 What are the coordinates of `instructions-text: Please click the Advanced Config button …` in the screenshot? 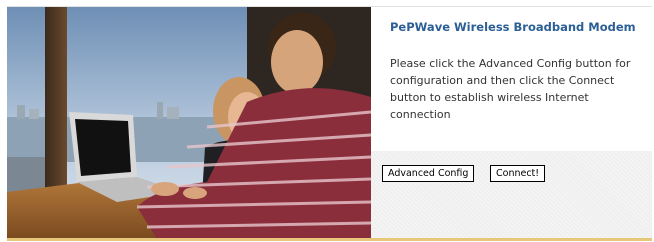 It's located at (510, 89).